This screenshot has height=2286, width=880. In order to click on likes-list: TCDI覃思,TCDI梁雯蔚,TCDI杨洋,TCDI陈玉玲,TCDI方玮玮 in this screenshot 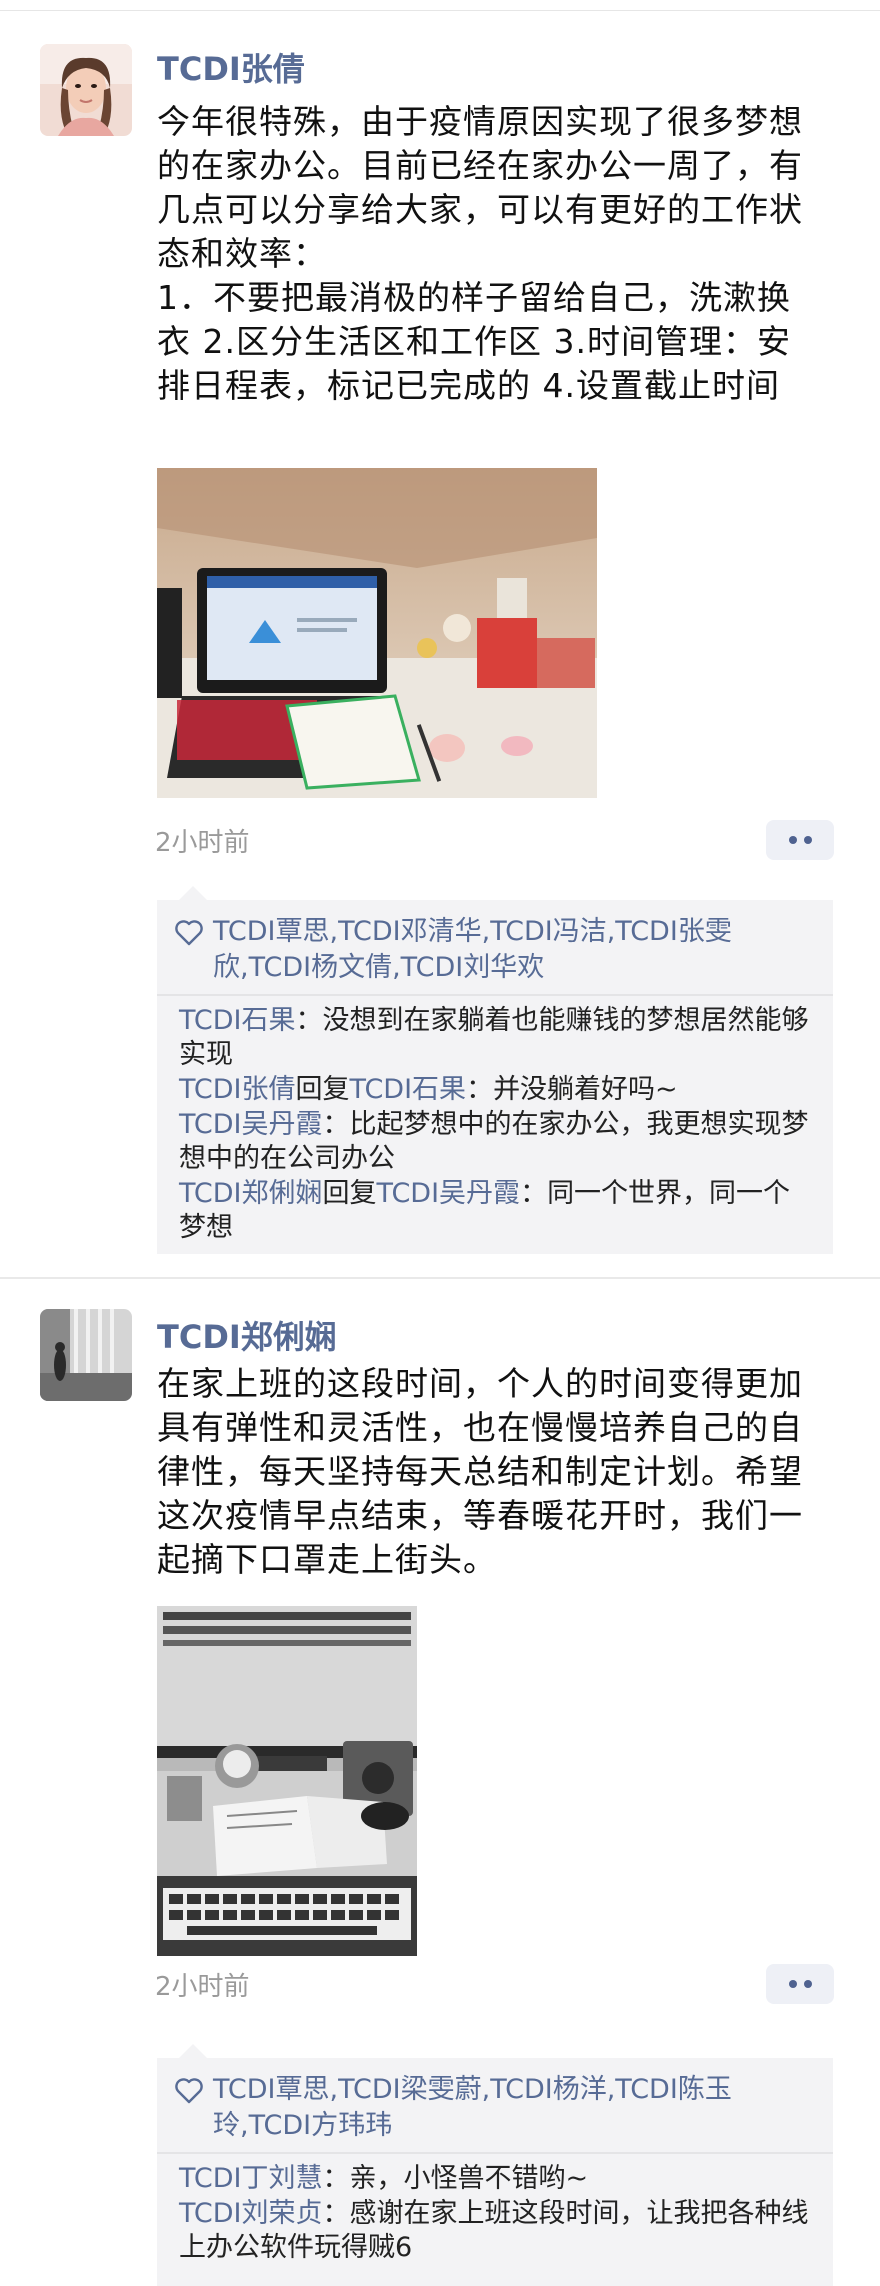, I will do `click(495, 2105)`.